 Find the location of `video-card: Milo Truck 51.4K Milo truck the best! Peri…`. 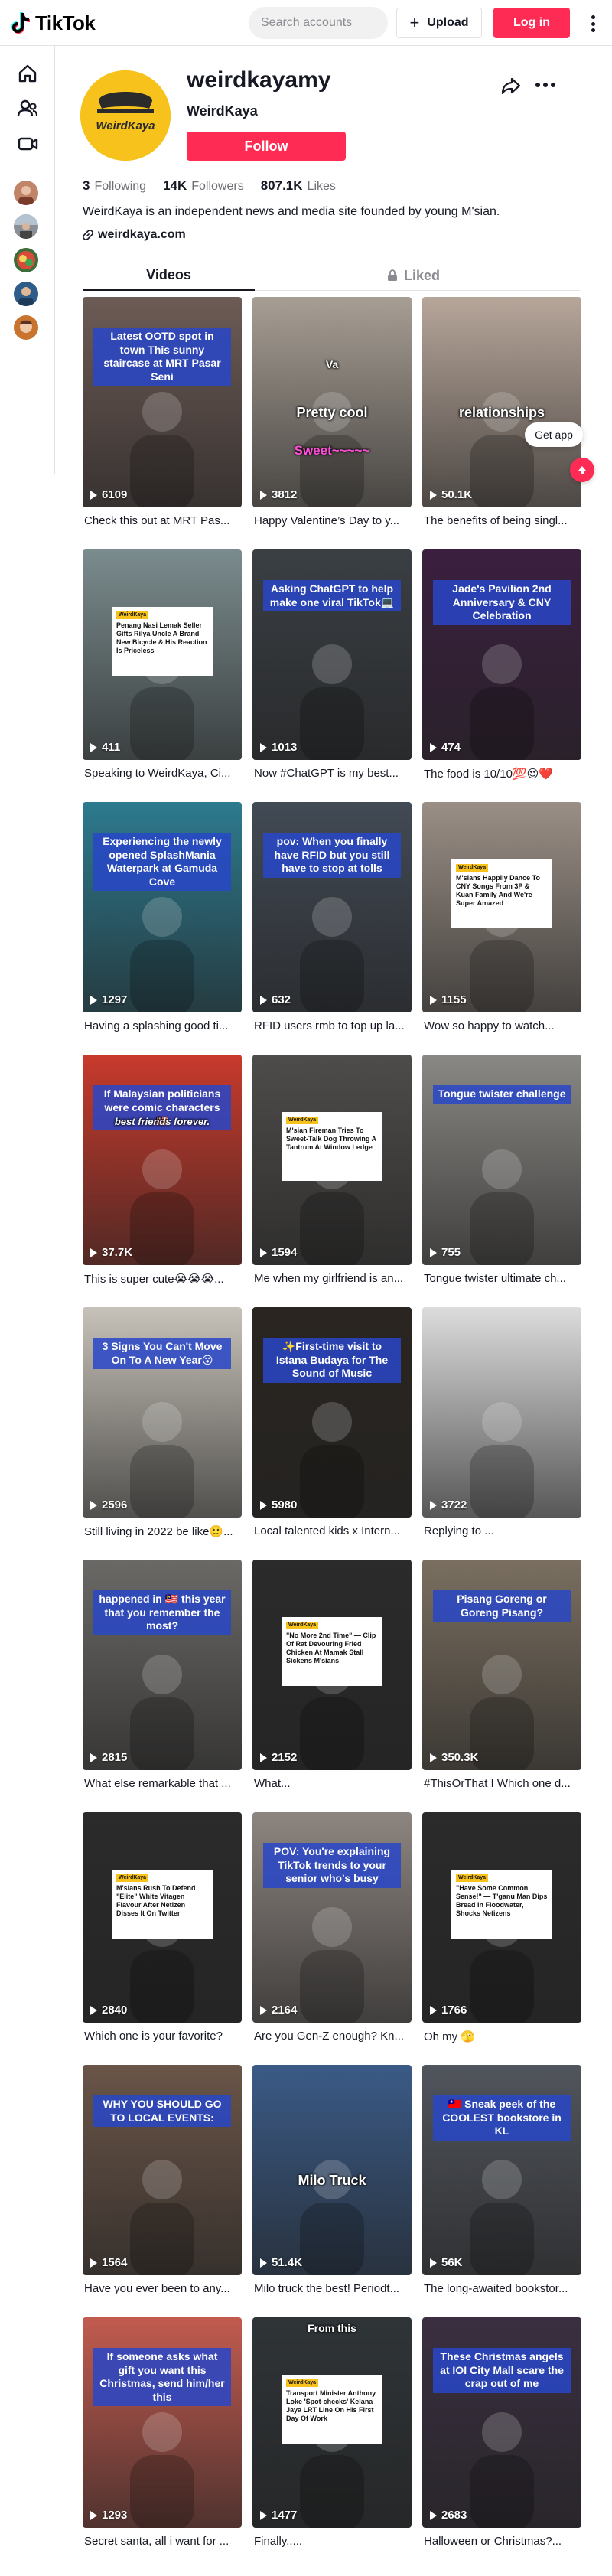

video-card: Milo Truck 51.4K Milo truck the best! Peri… is located at coordinates (332, 2183).